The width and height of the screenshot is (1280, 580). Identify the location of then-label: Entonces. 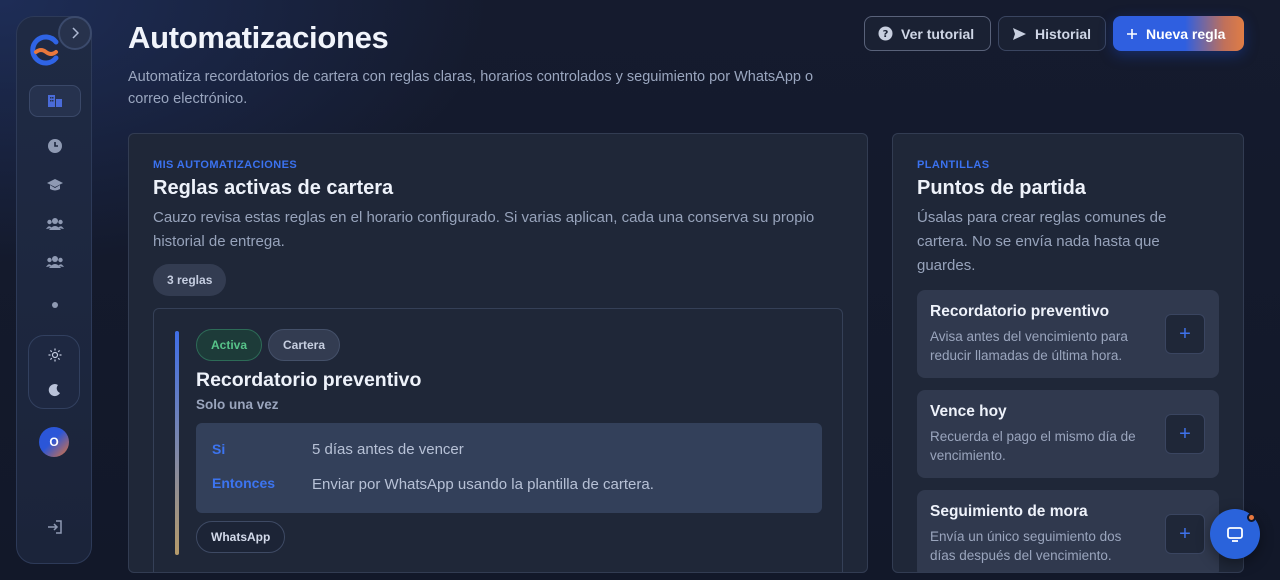
(244, 483).